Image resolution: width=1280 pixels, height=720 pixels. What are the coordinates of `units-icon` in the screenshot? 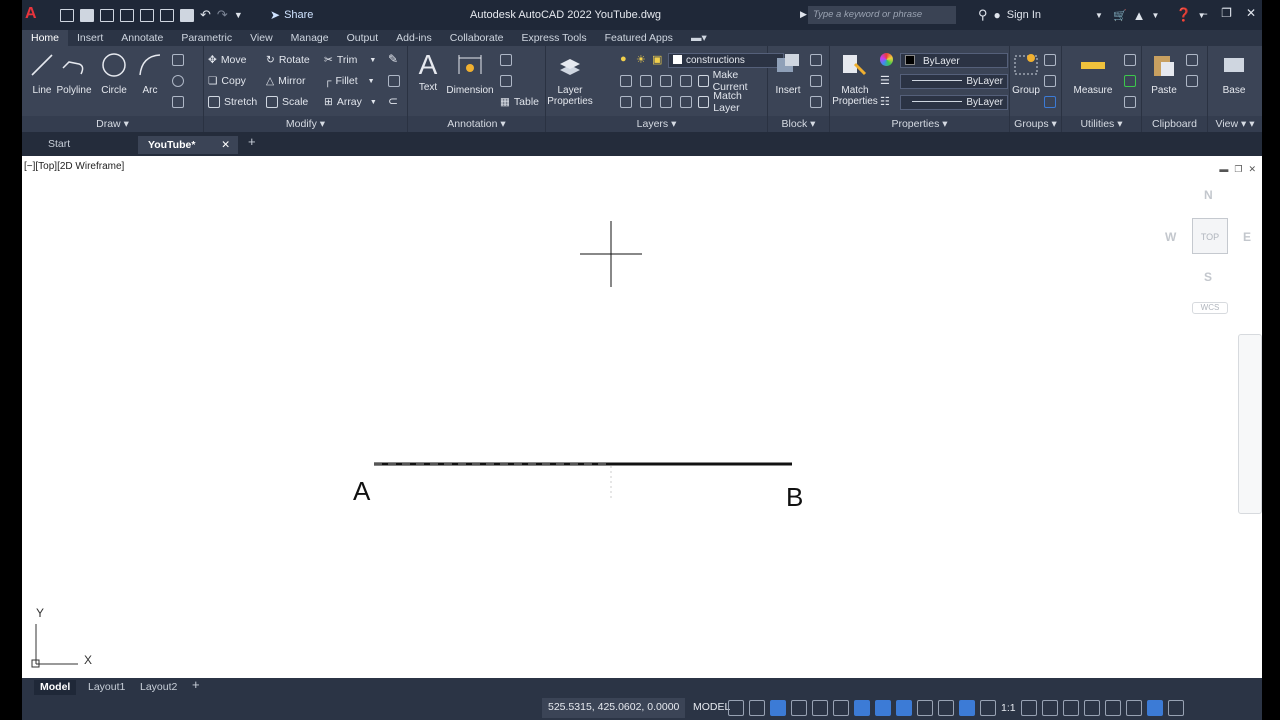 It's located at (1070, 708).